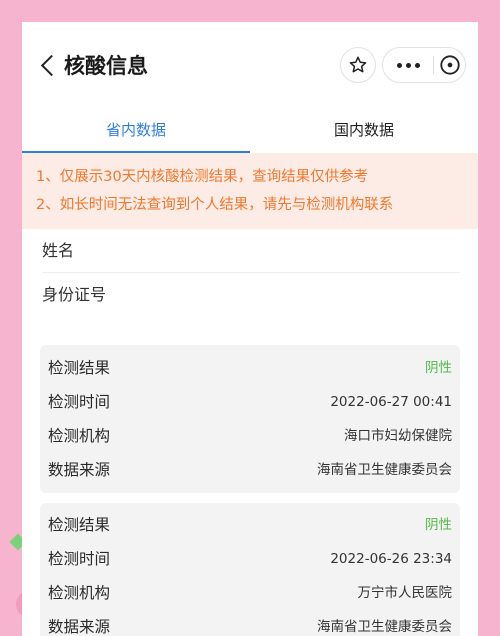 The image size is (500, 636). I want to click on favorite-button, so click(358, 65).